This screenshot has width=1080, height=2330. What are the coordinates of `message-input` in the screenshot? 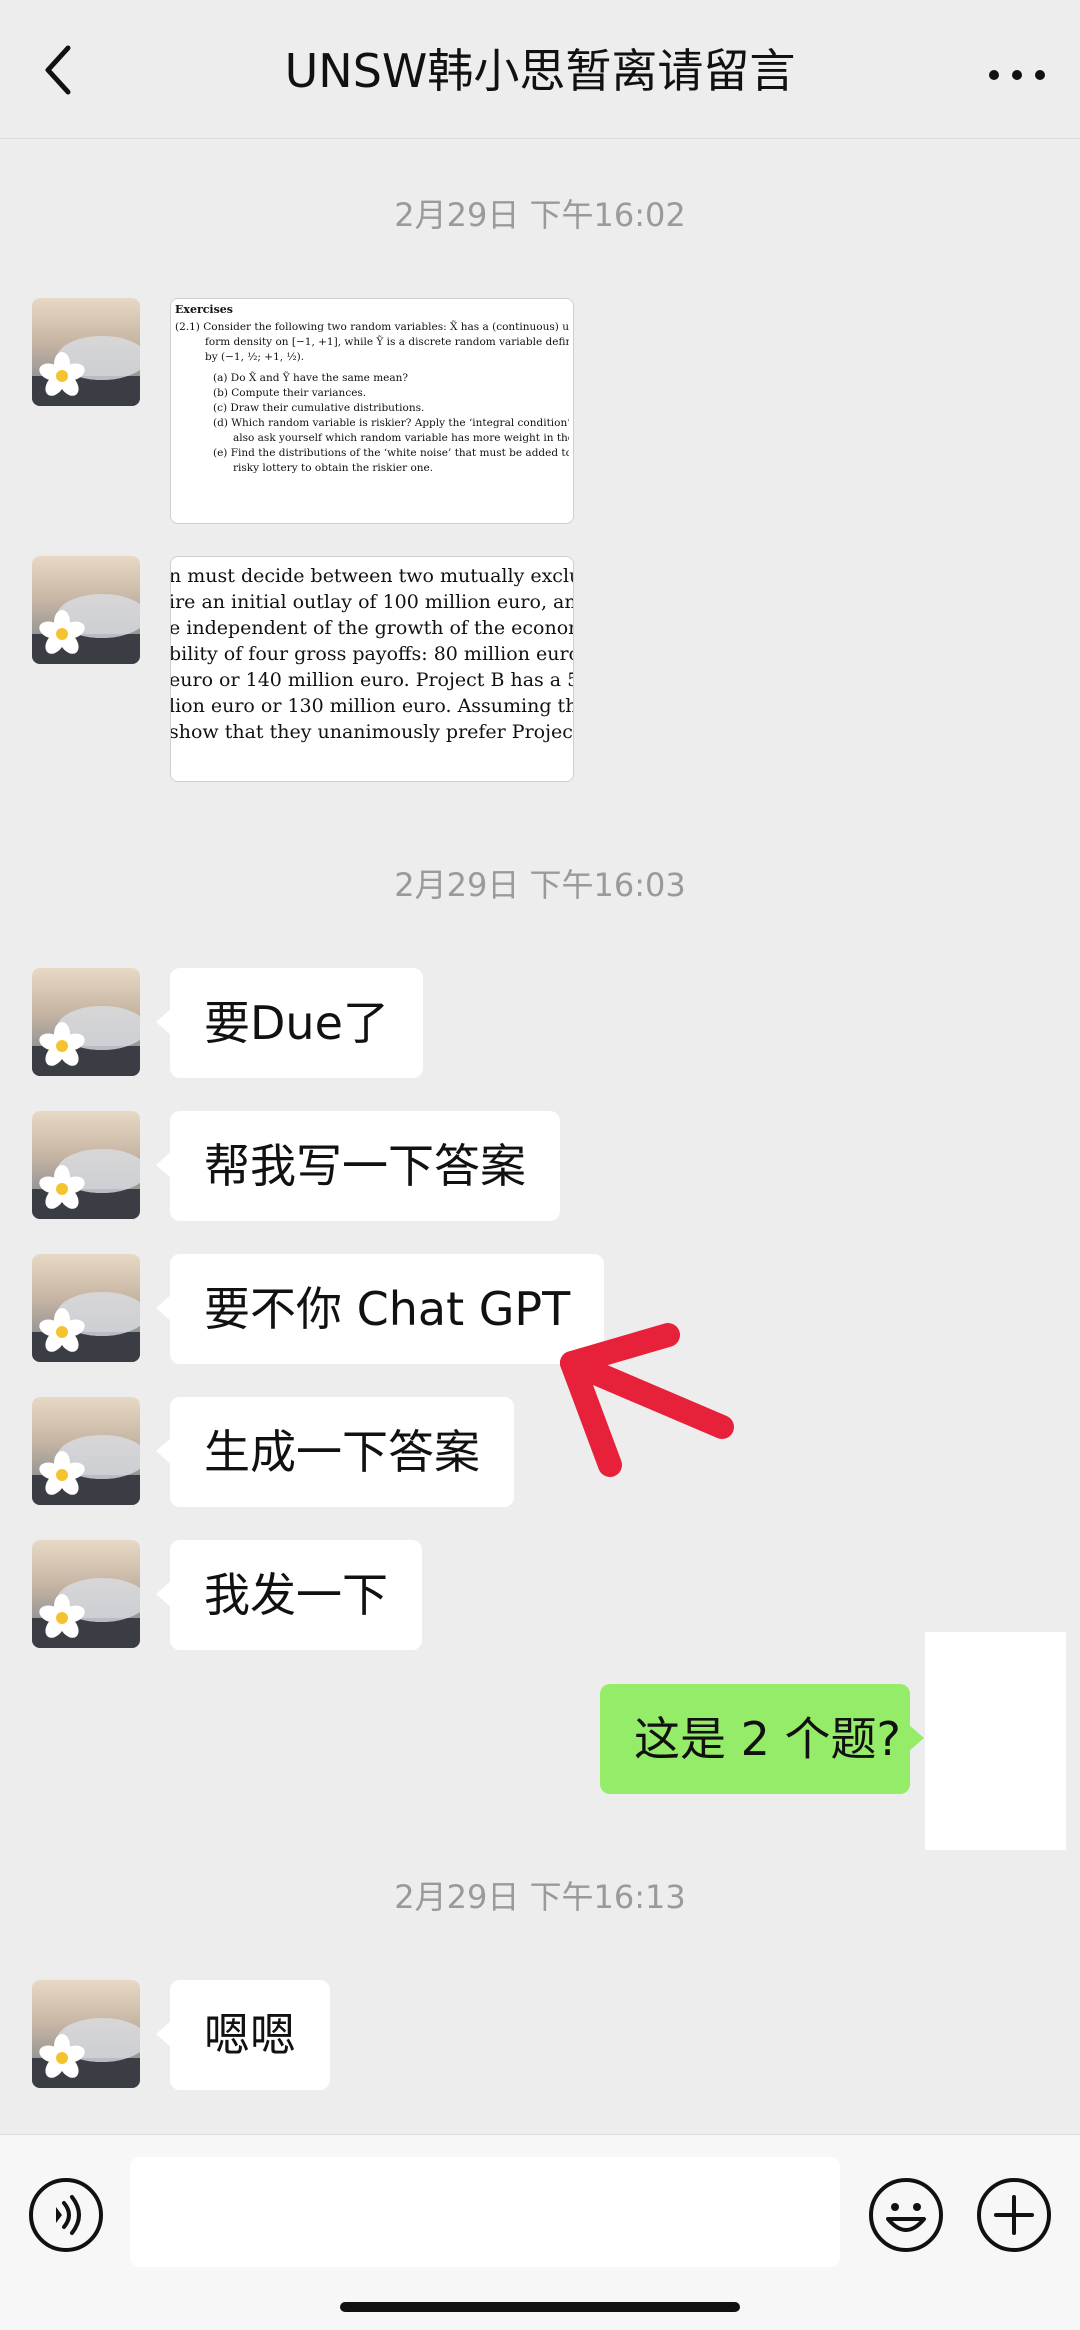 It's located at (485, 2212).